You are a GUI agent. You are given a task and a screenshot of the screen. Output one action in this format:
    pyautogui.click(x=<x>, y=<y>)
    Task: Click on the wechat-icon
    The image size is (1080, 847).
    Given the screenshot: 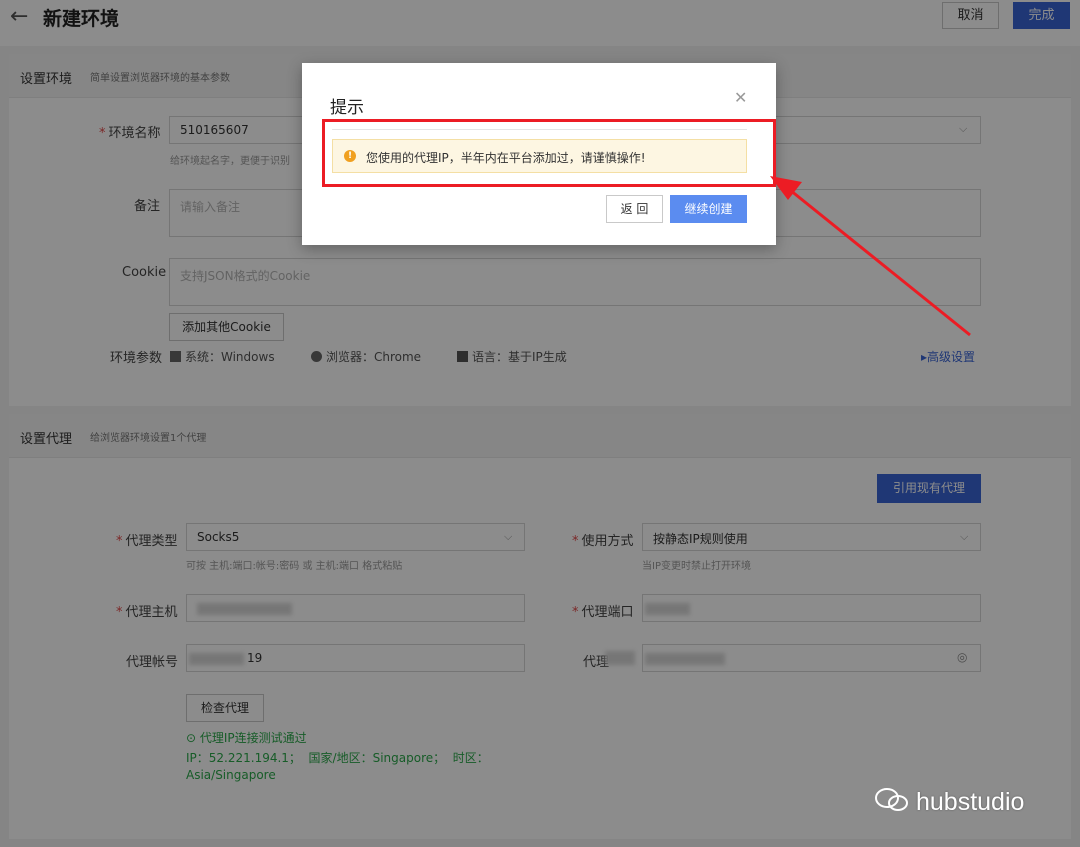 What is the action you would take?
    pyautogui.click(x=892, y=803)
    